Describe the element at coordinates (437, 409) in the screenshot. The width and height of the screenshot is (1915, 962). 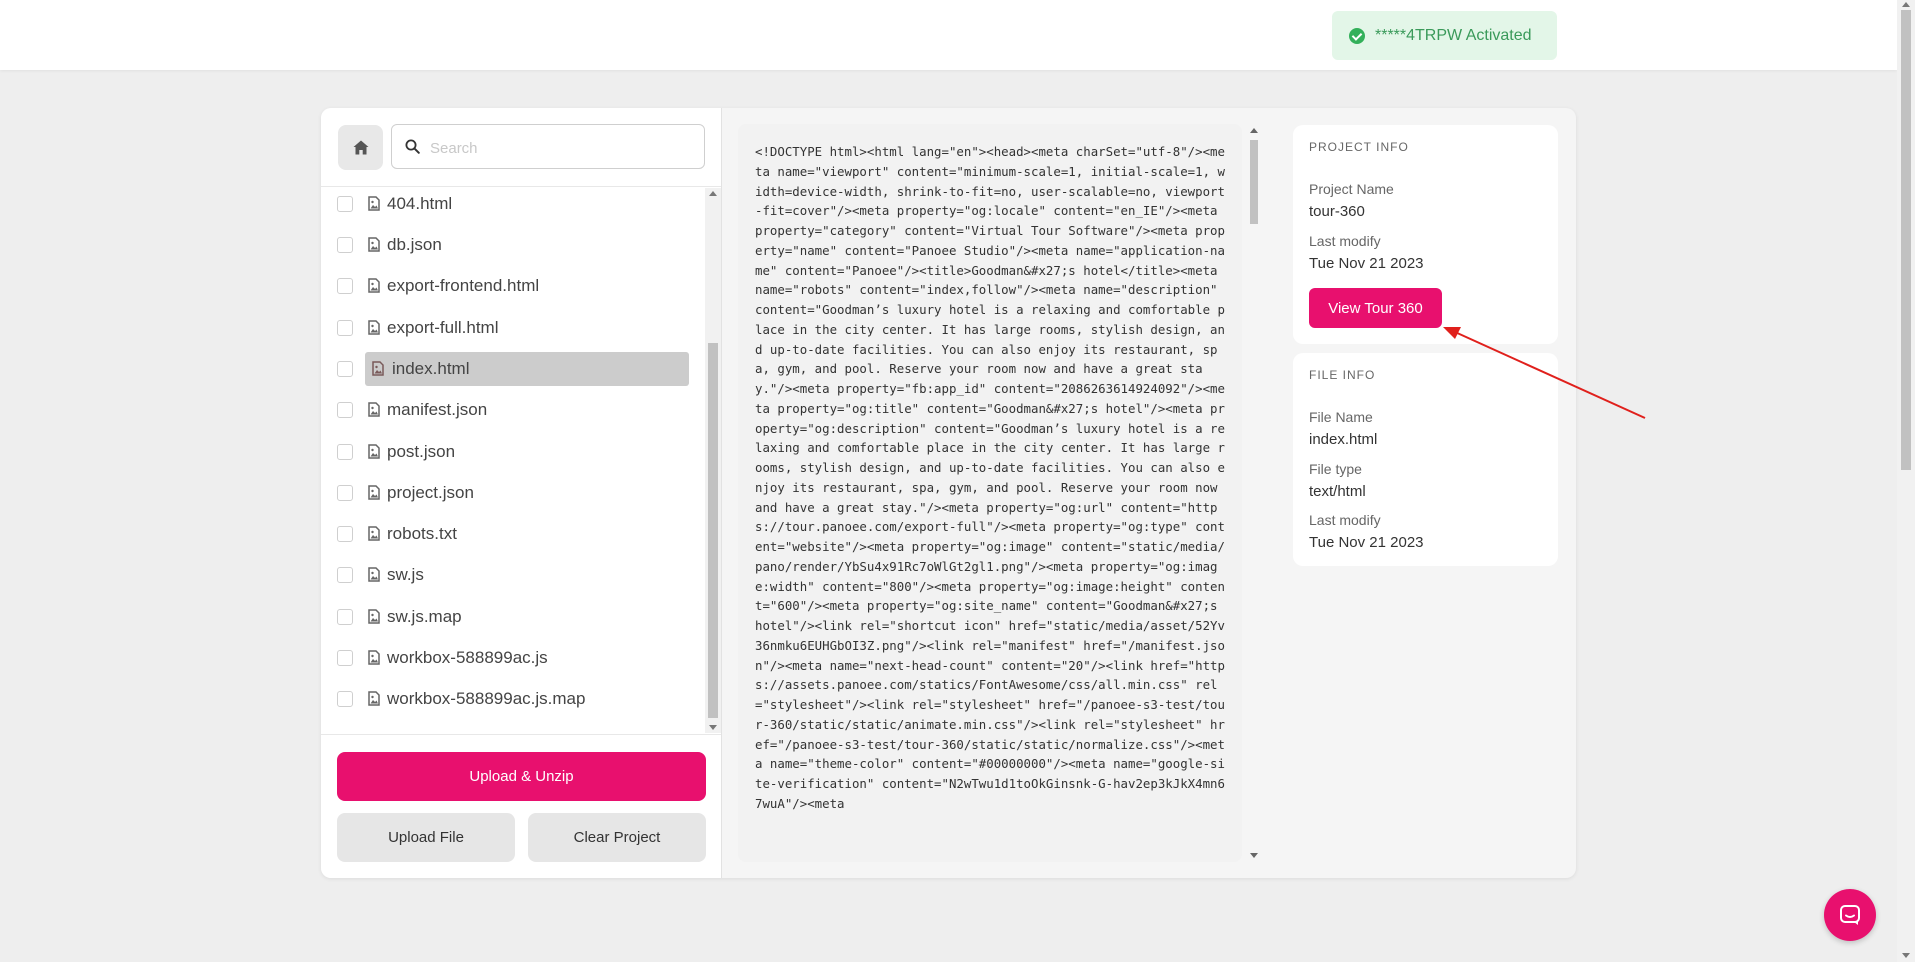
I see `file-name: manifest.json` at that location.